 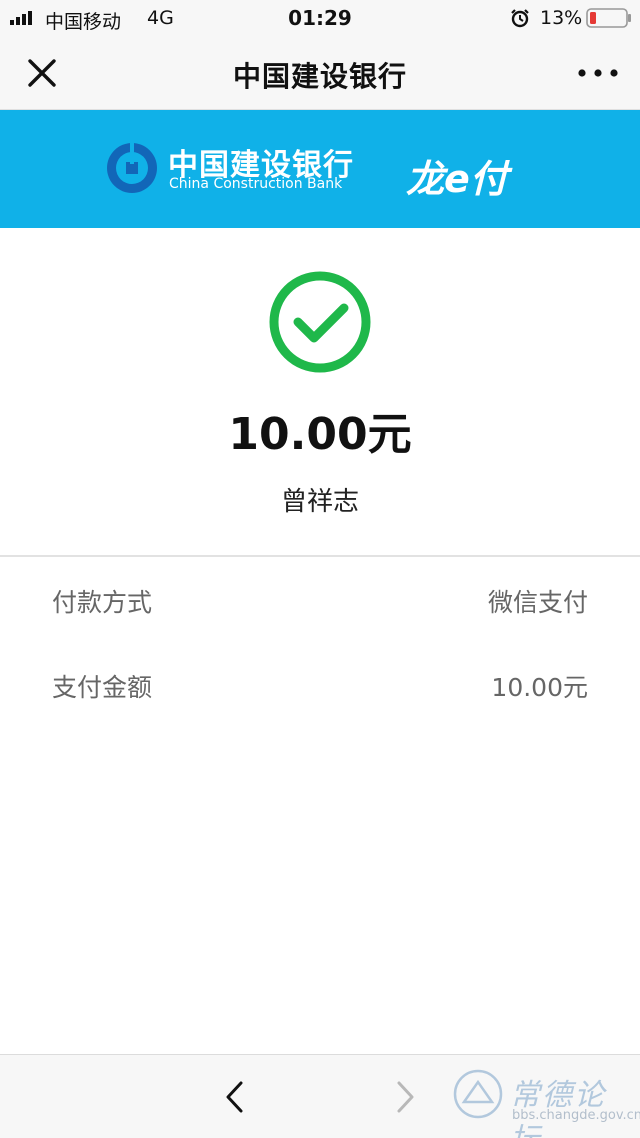 What do you see at coordinates (320, 688) in the screenshot?
I see `detail-row-payment-amount: 支付金额 10.00元` at bounding box center [320, 688].